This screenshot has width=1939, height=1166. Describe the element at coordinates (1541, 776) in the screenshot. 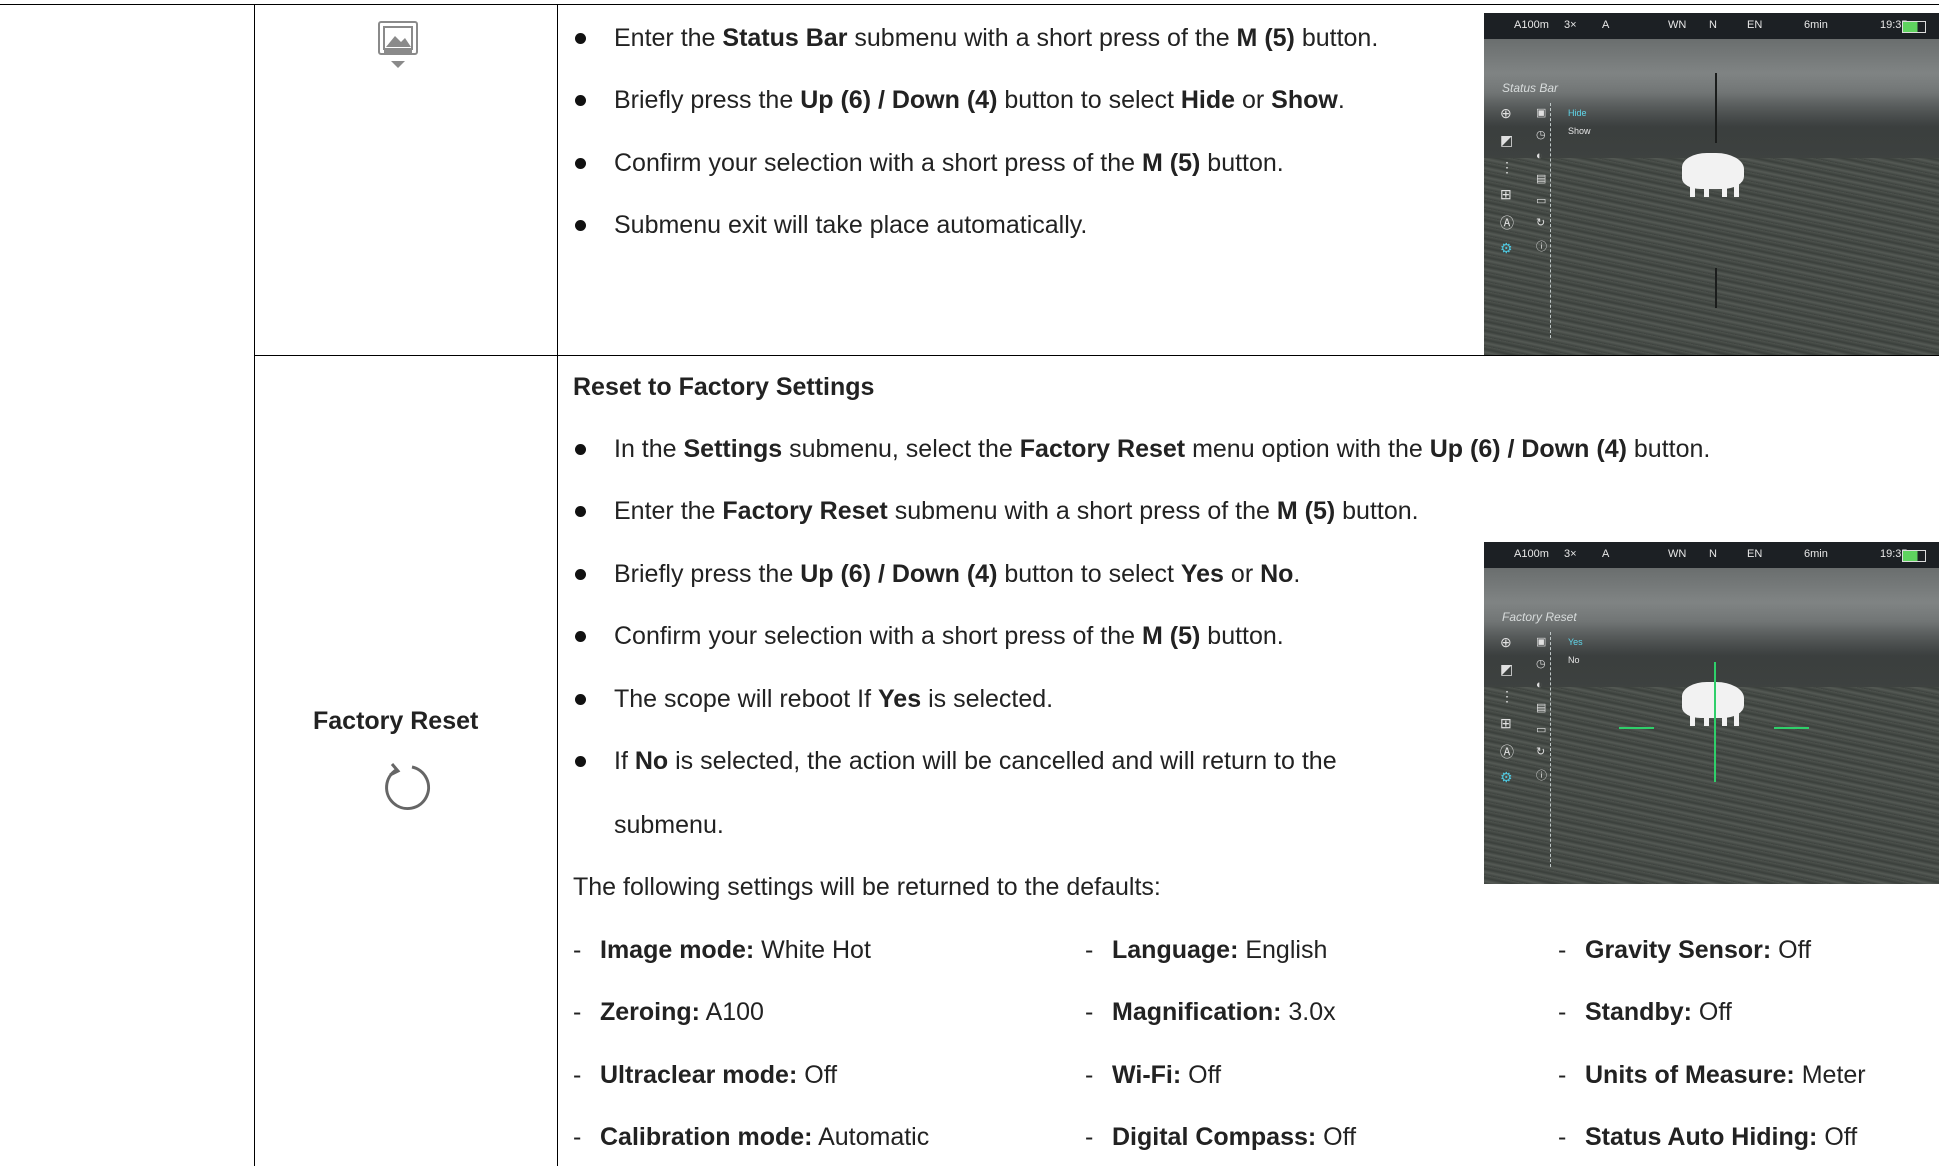

I see `scope-submenu-icon: ⓘ` at that location.